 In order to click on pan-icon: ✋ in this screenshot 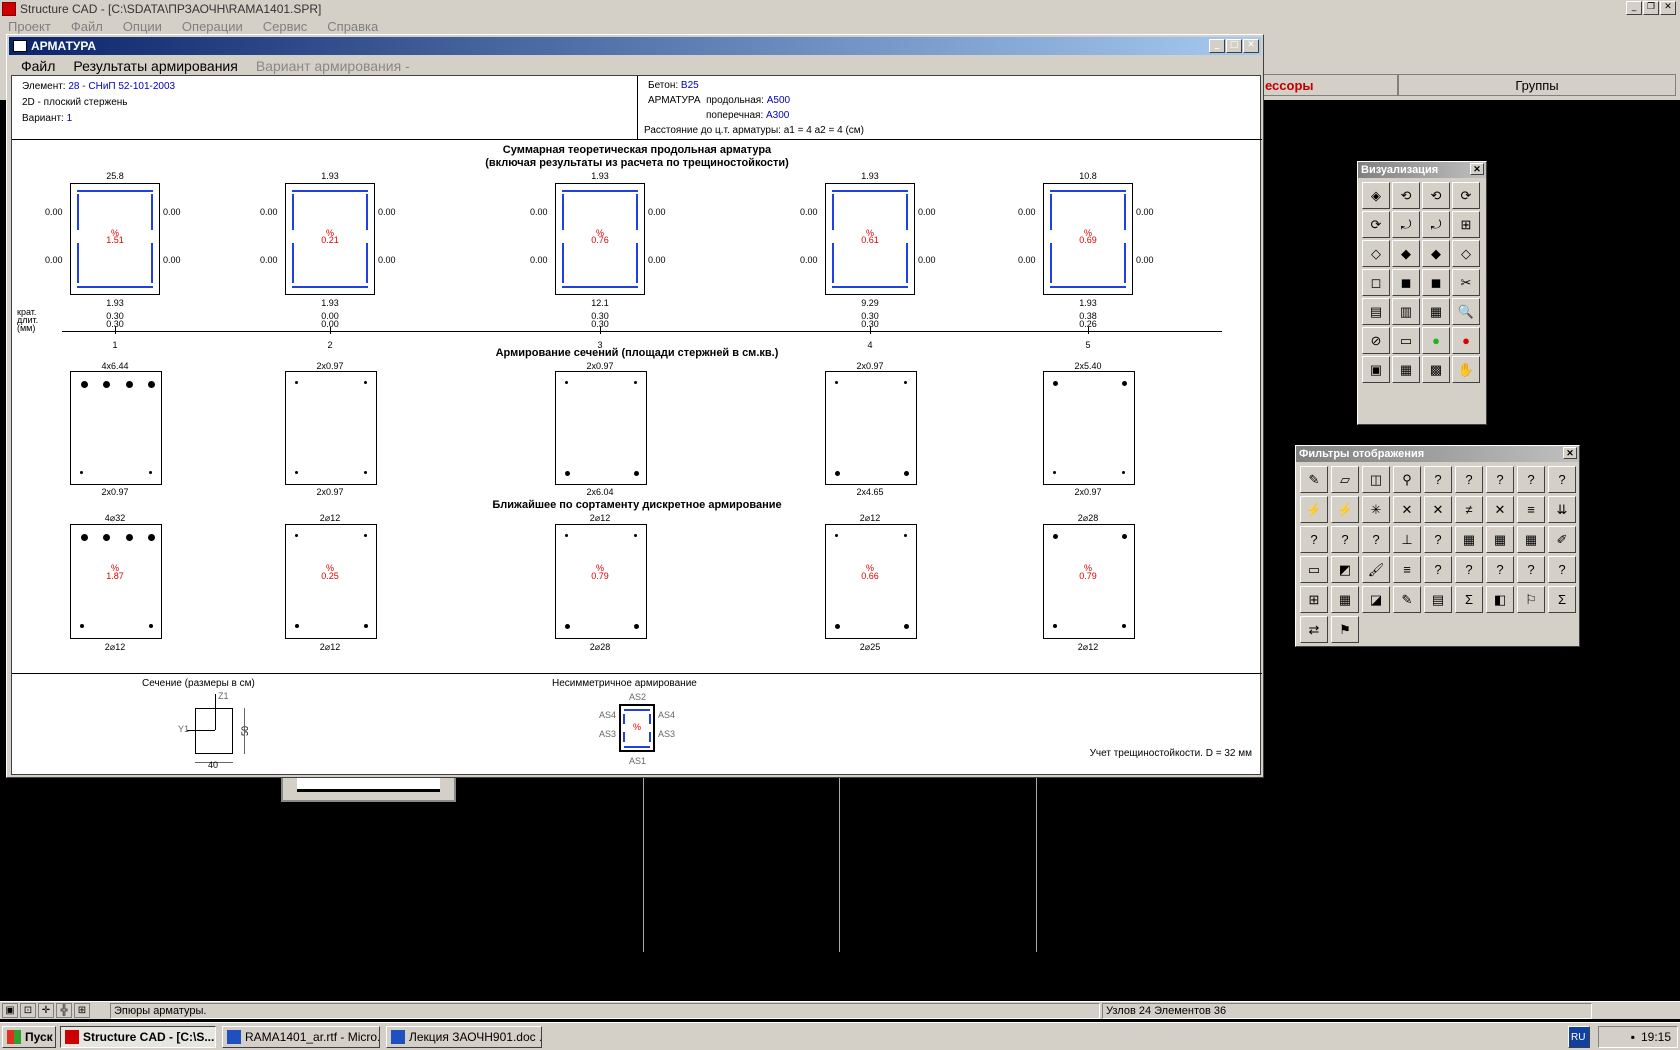, I will do `click(1466, 369)`.